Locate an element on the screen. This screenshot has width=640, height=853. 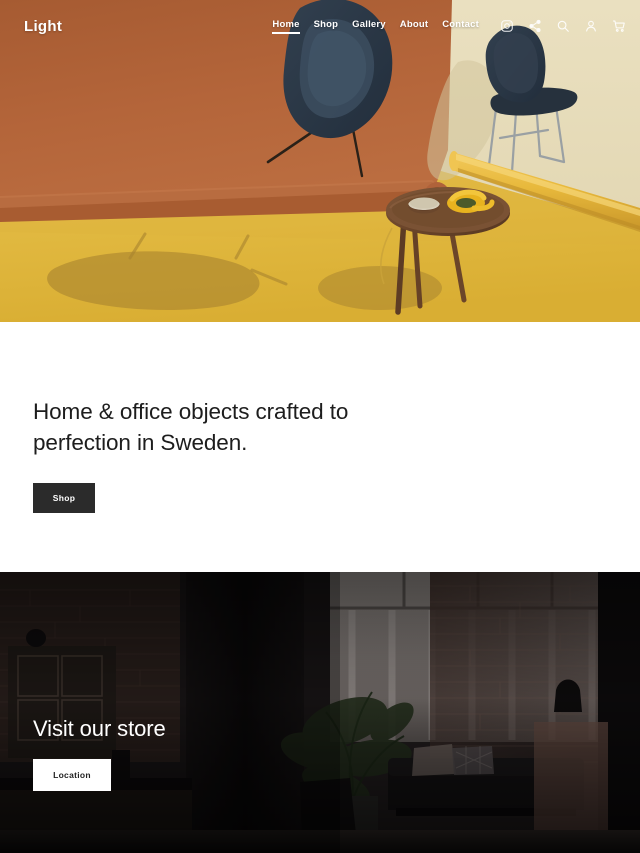
nav-link-shop: Shop is located at coordinates (326, 26).